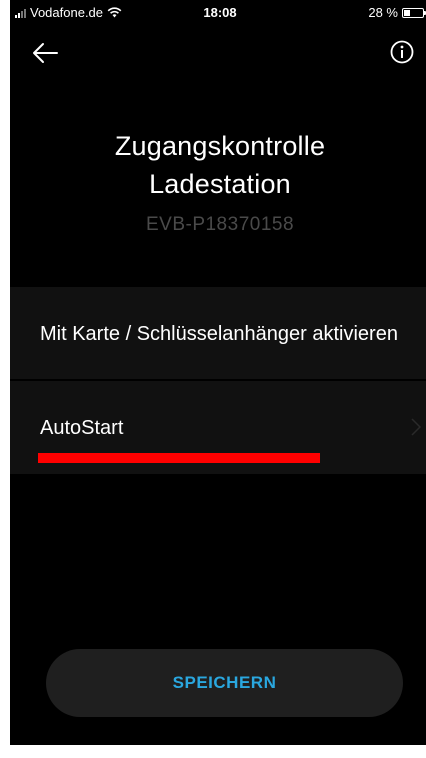  What do you see at coordinates (179, 458) in the screenshot?
I see `red-highlight-underline` at bounding box center [179, 458].